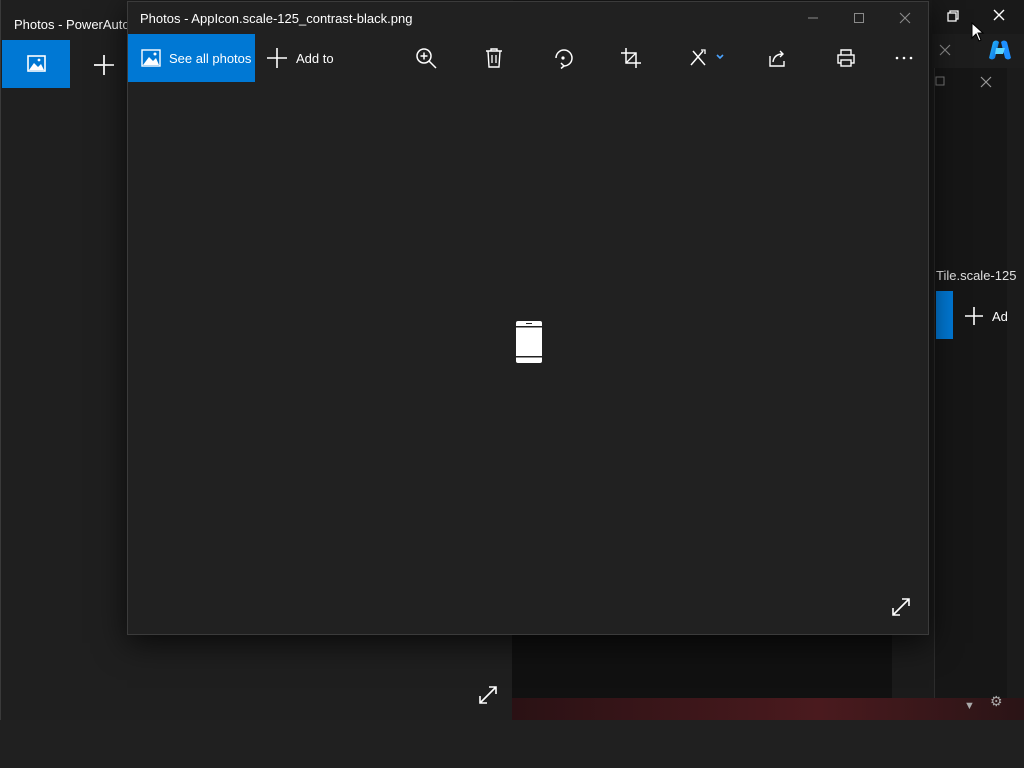 This screenshot has height=768, width=1024. Describe the element at coordinates (77, 24) in the screenshot. I see `background-window-title: Photos - PowerAutom` at that location.